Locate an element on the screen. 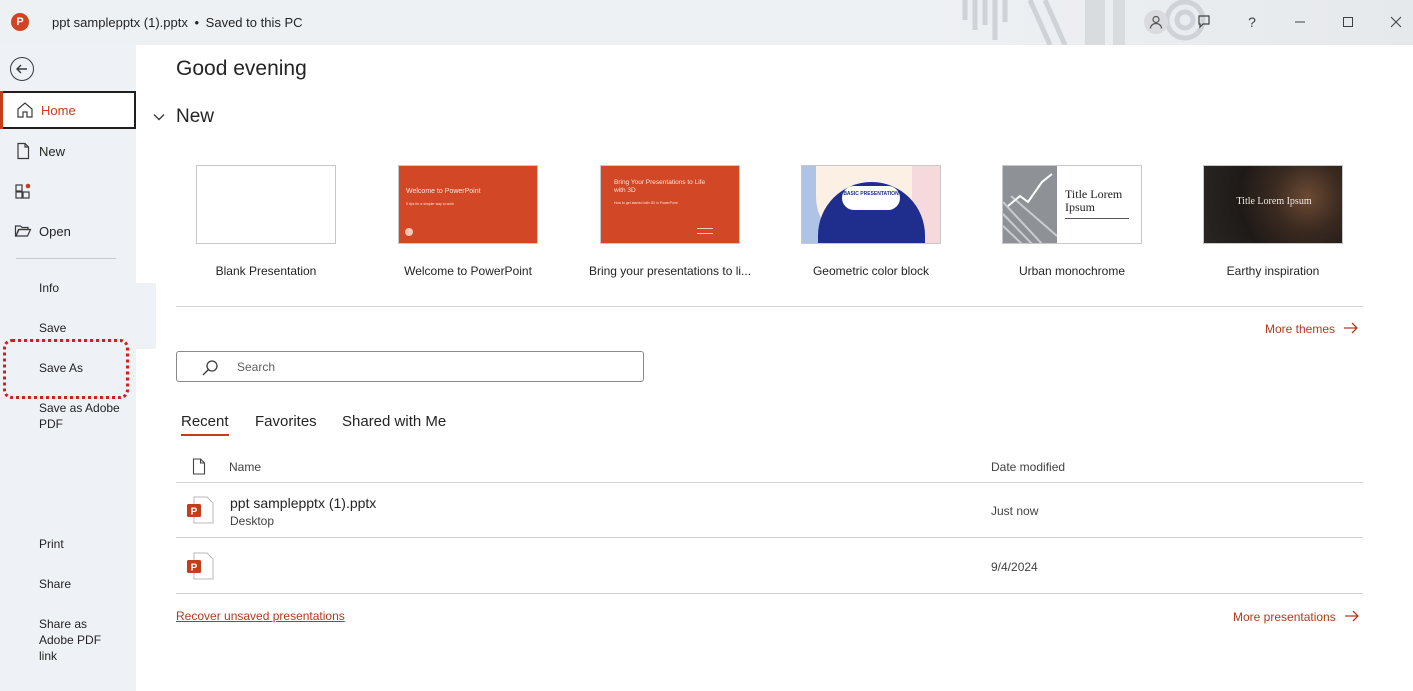 This screenshot has height=691, width=1413. more-presentations-label: More presentations is located at coordinates (1284, 617).